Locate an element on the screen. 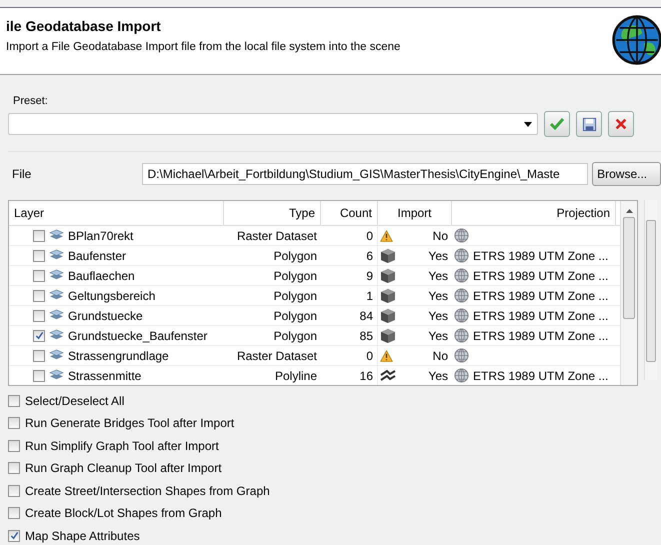 This screenshot has width=661, height=545. scroll-up-arrow-icon is located at coordinates (629, 211).